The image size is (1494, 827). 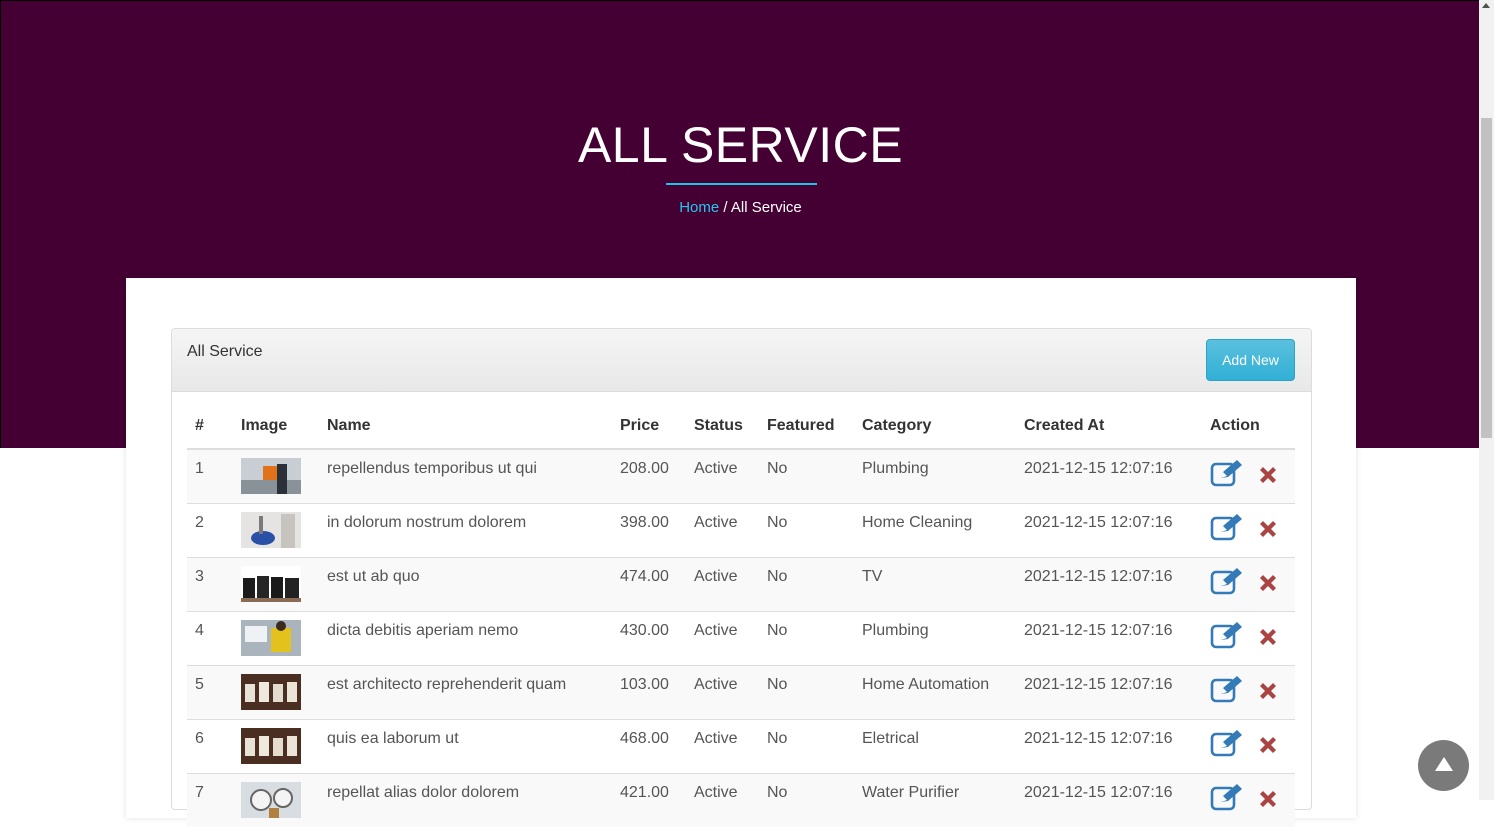 I want to click on scrollbar-thumb, so click(x=1486, y=278).